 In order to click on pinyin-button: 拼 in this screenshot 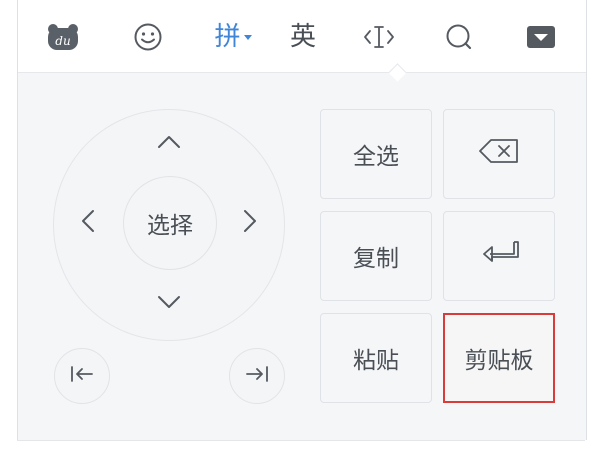, I will do `click(233, 37)`.